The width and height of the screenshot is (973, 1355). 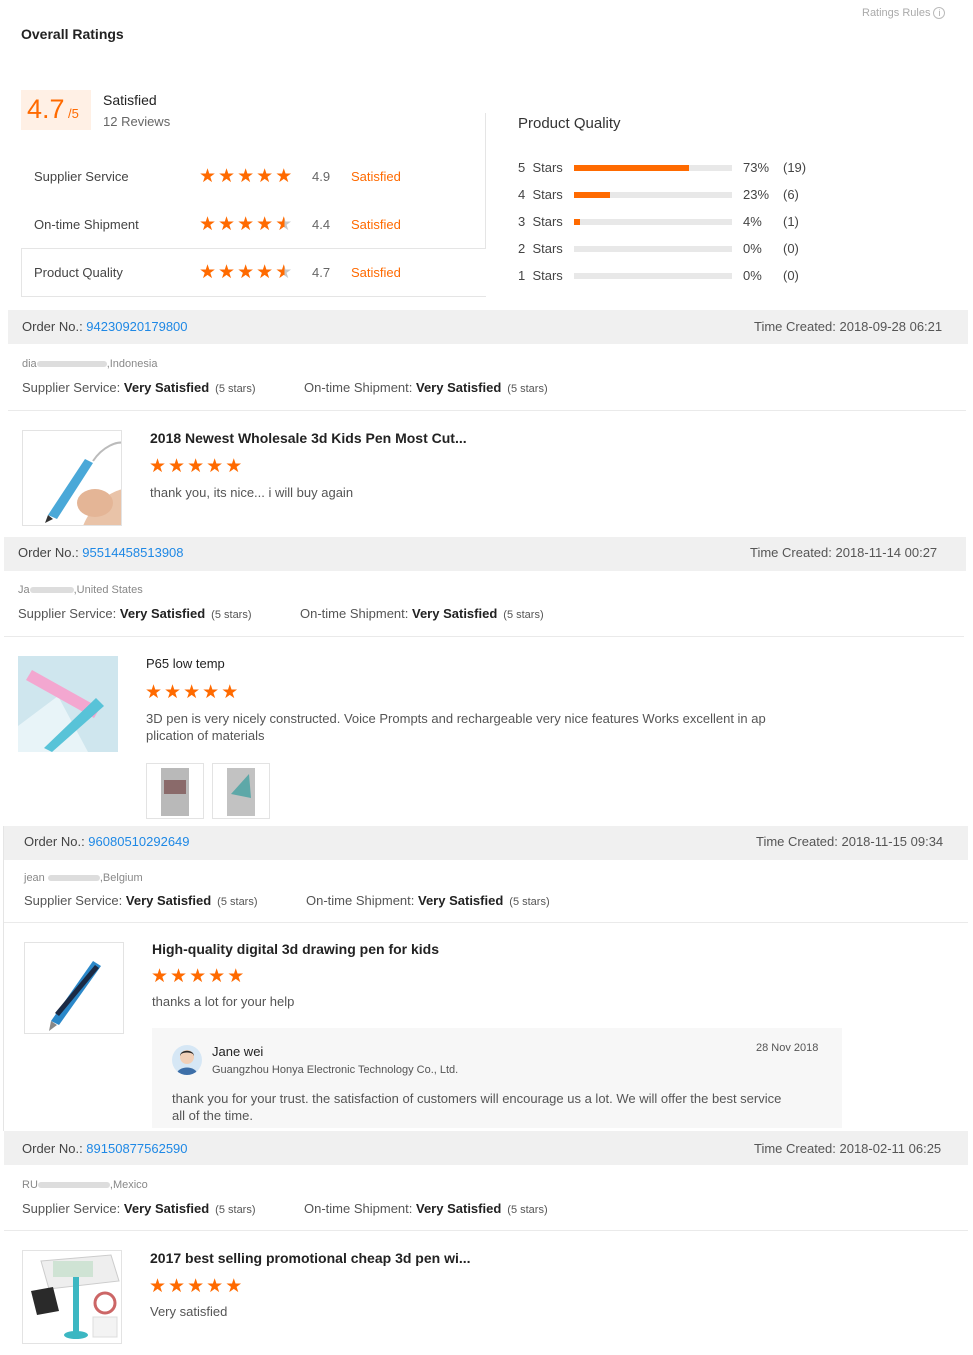 I want to click on review-text: Very satisfied, so click(x=189, y=1311).